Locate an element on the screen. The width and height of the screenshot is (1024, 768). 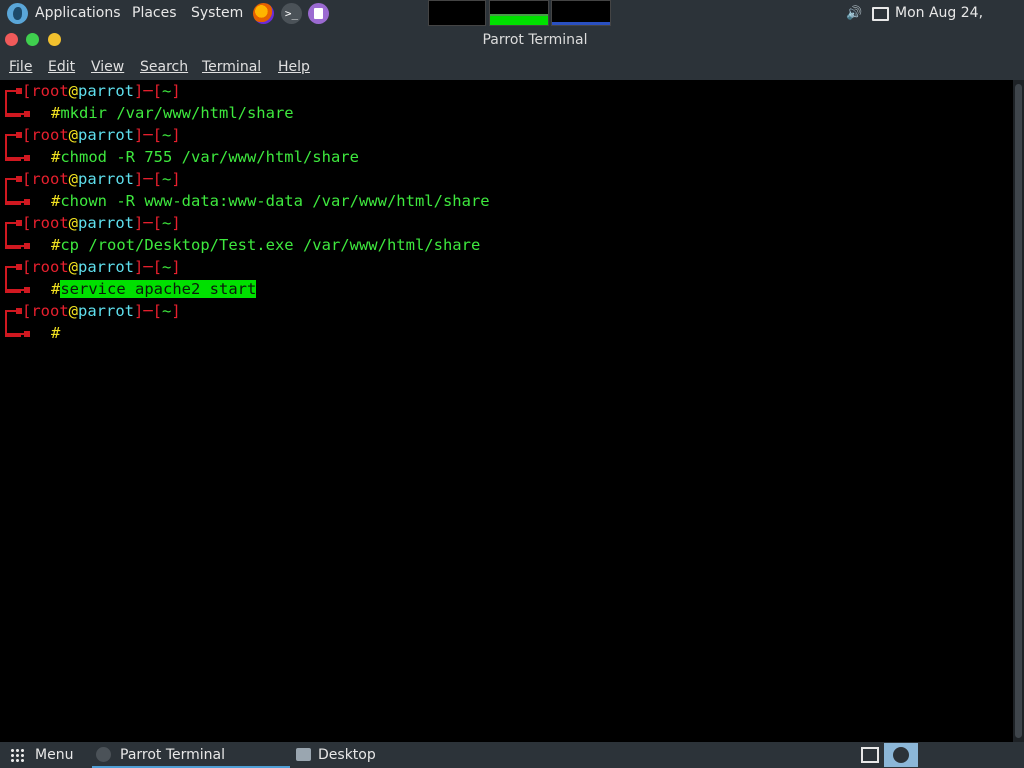
volume-icon: 🔊 is located at coordinates (854, 13).